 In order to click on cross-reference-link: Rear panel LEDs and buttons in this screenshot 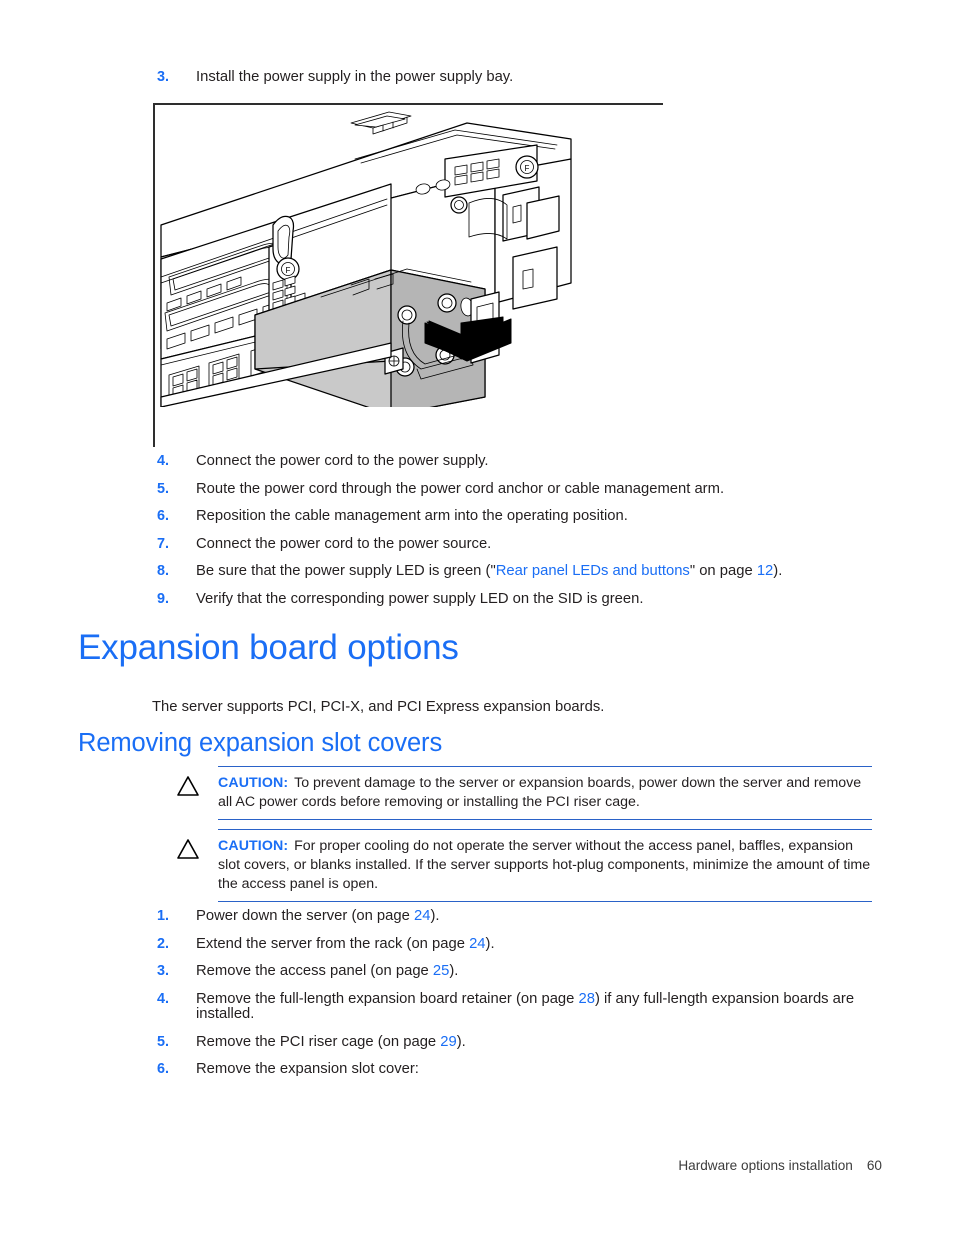, I will do `click(593, 571)`.